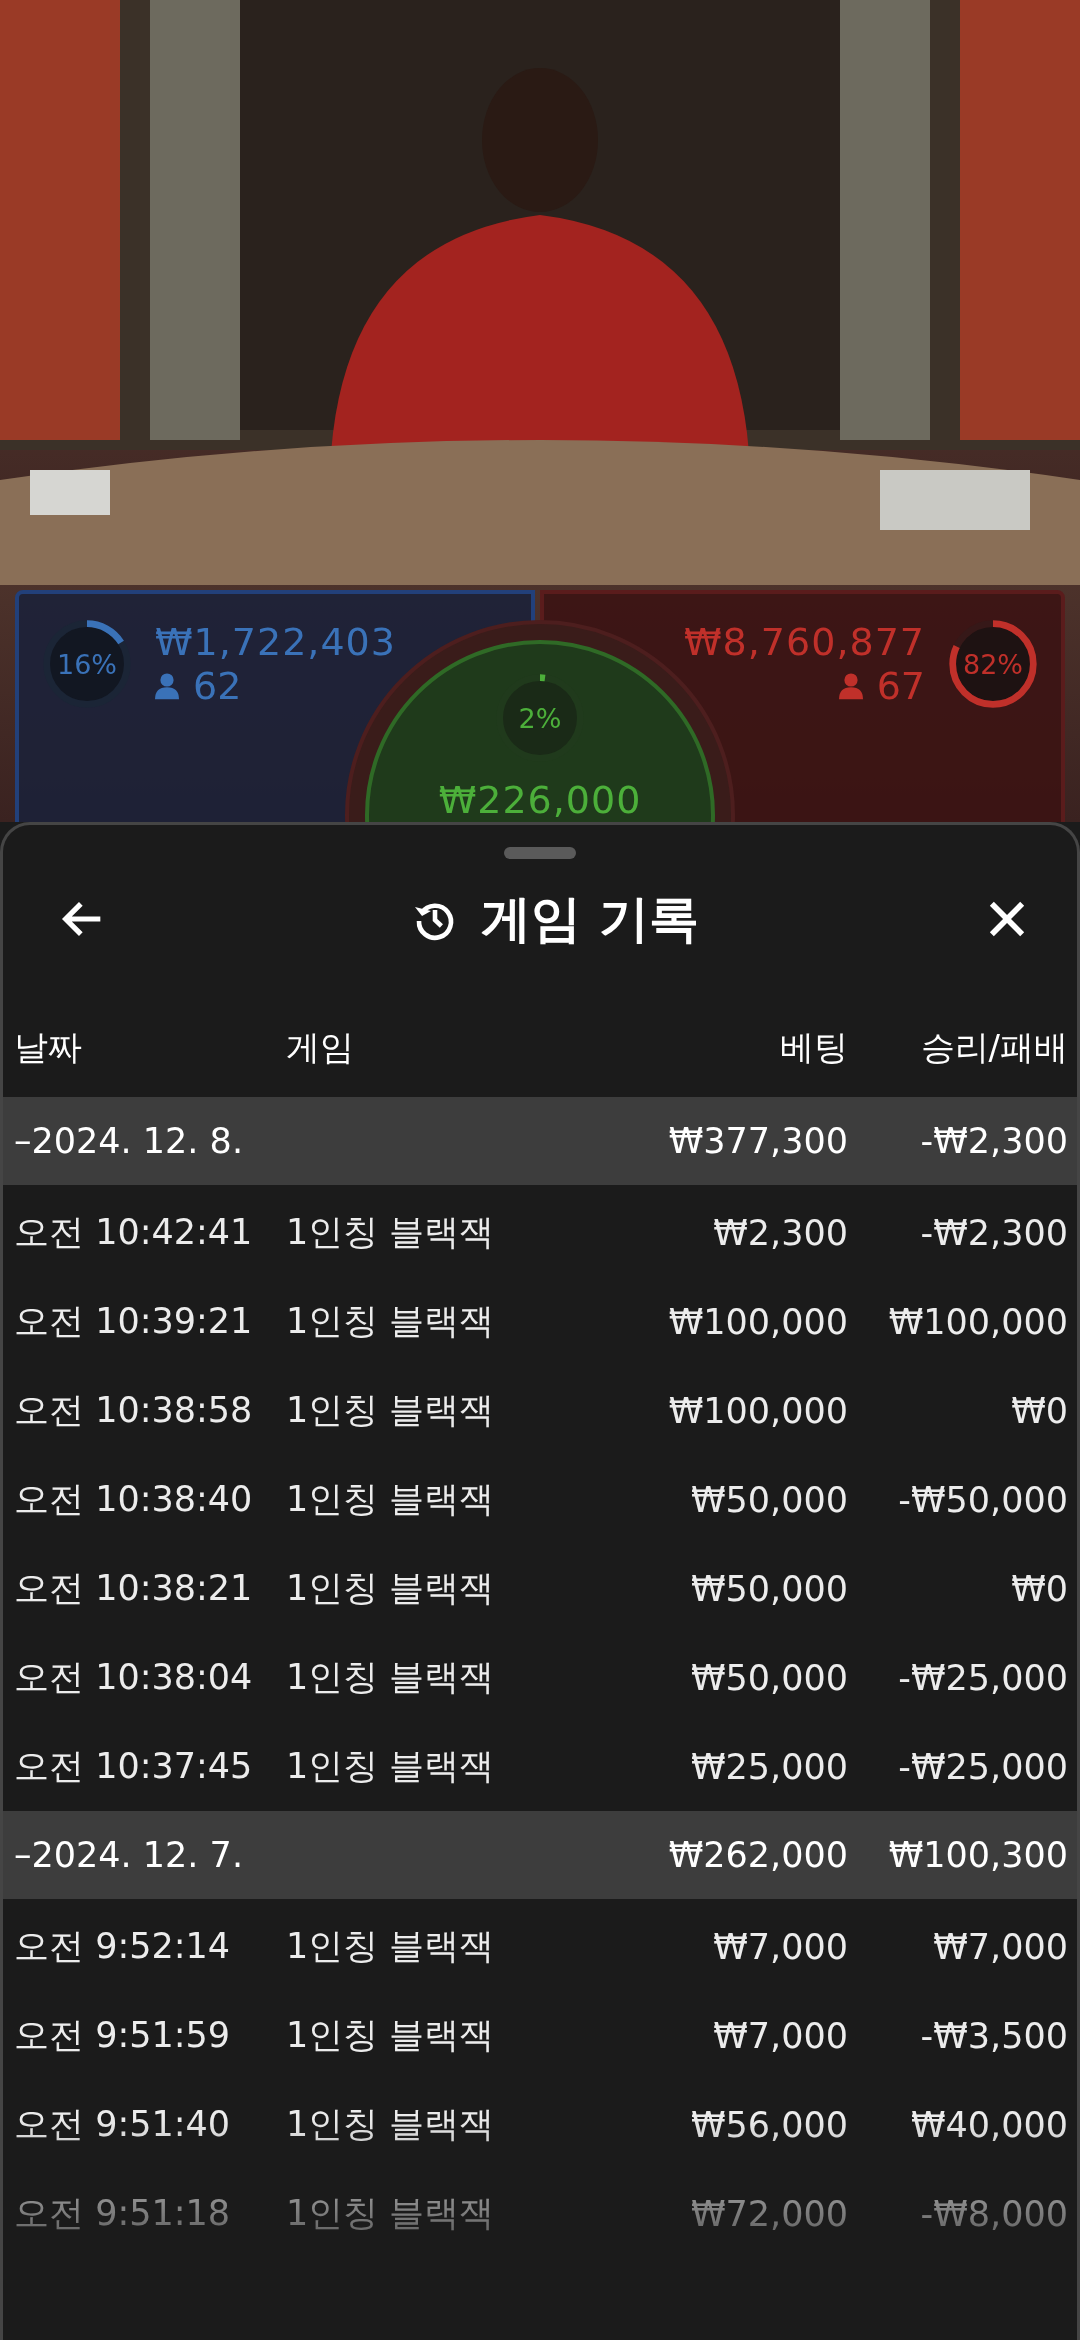  What do you see at coordinates (977, 1855) in the screenshot?
I see `group-result-total: ₩100,300` at bounding box center [977, 1855].